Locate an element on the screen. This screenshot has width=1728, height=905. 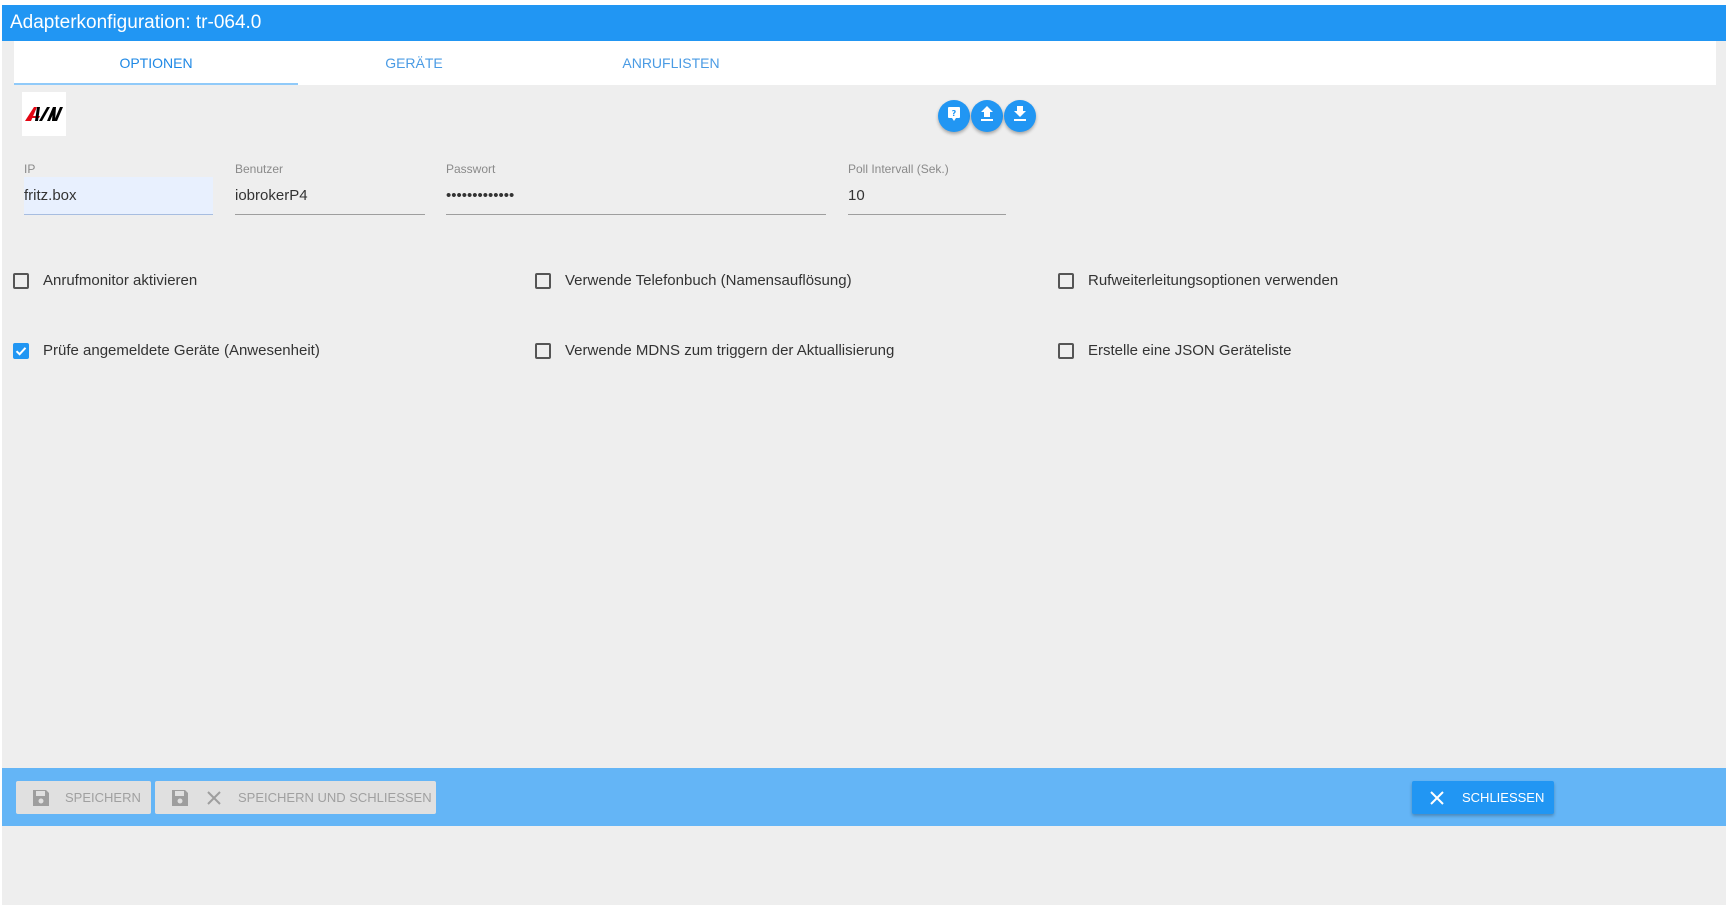
option-rufweiterleitung: Rufweiterleitungsoptionen verwenden is located at coordinates (1198, 280).